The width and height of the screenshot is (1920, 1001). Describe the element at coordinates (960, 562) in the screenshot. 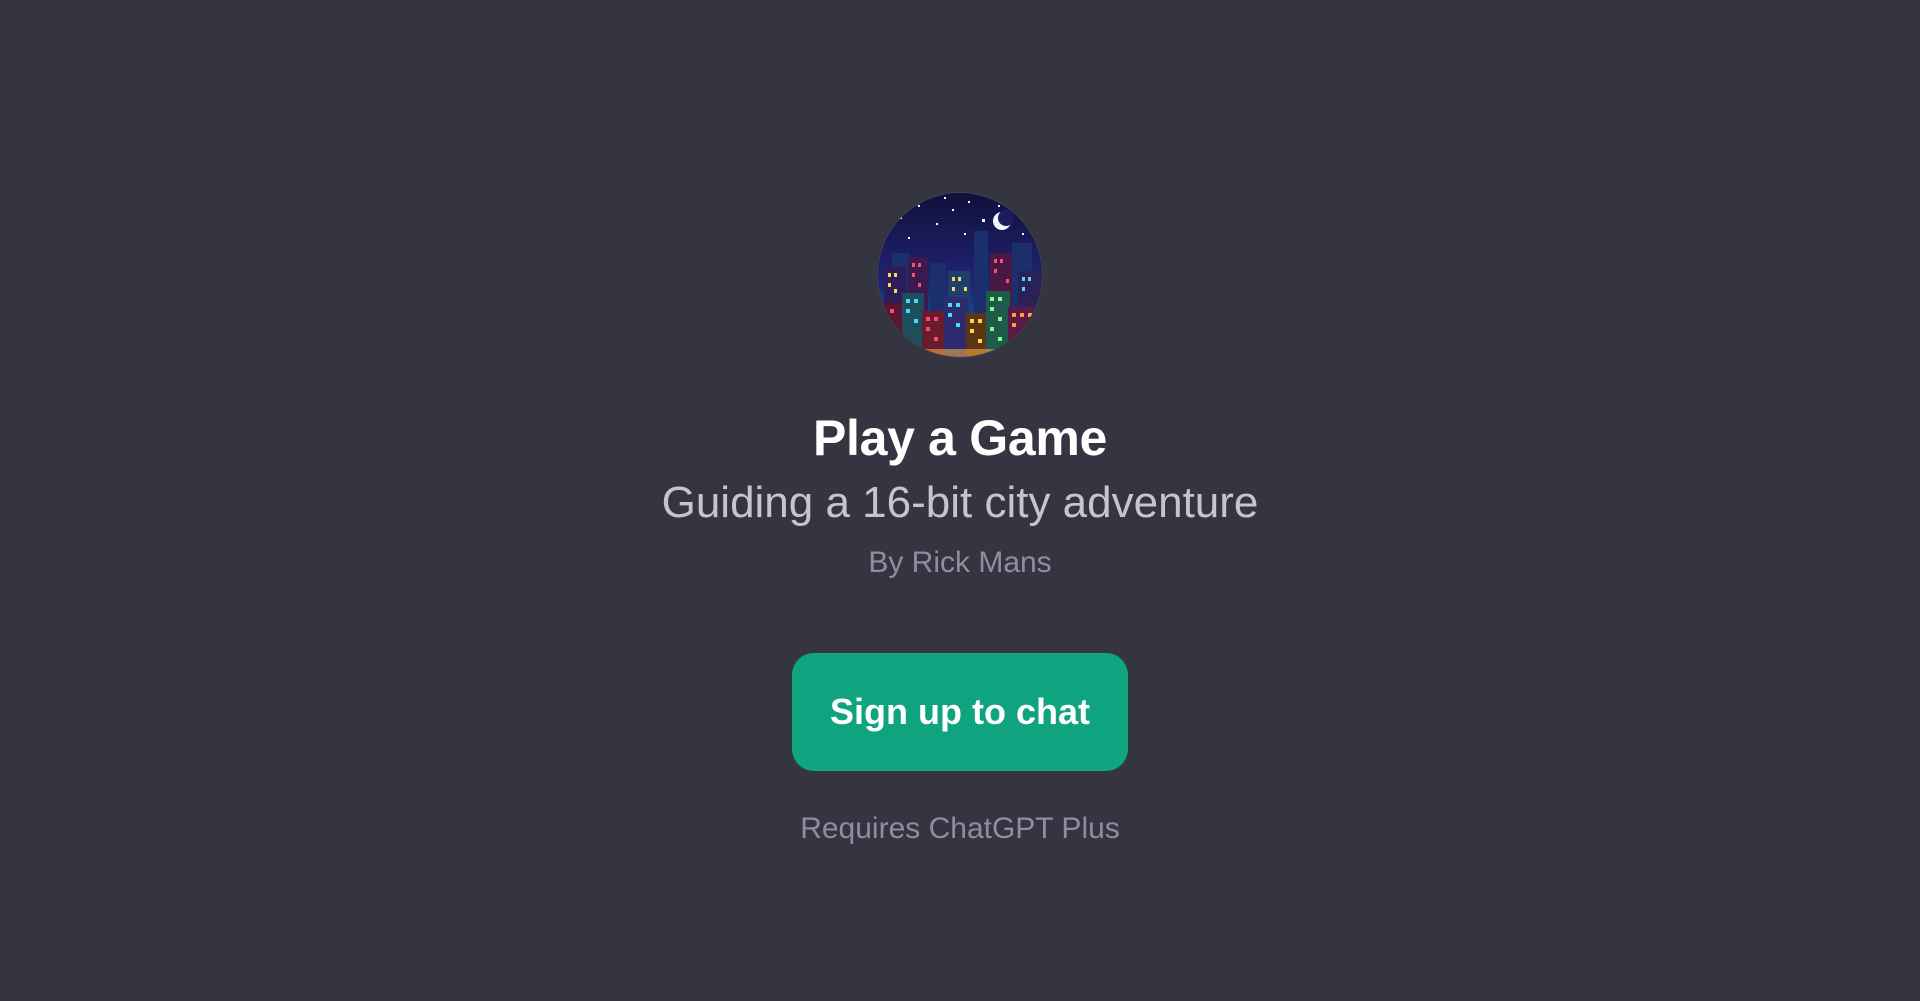

I see `gpt-author: By Rick Mans` at that location.